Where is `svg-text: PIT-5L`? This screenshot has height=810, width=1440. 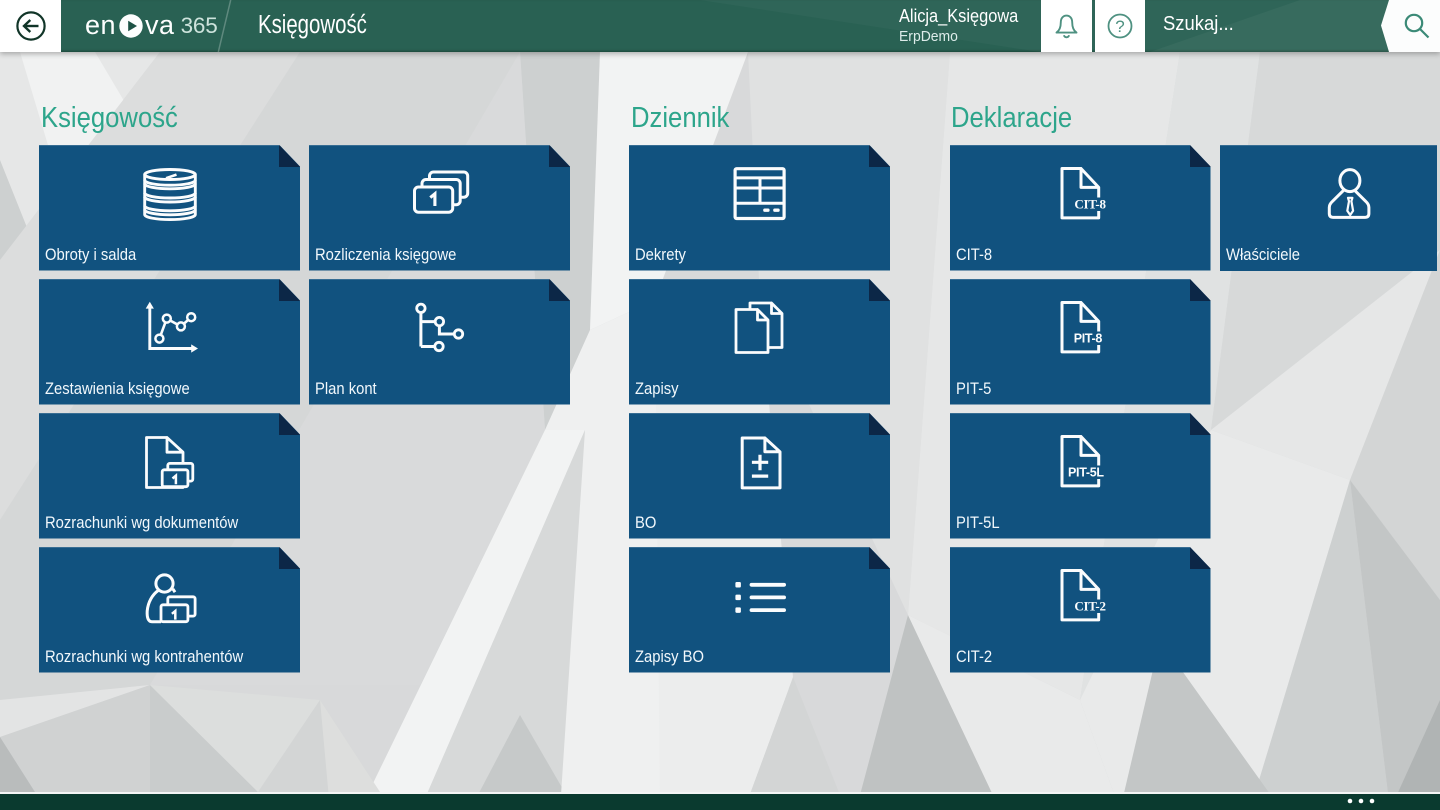 svg-text: PIT-5L is located at coordinates (1086, 472).